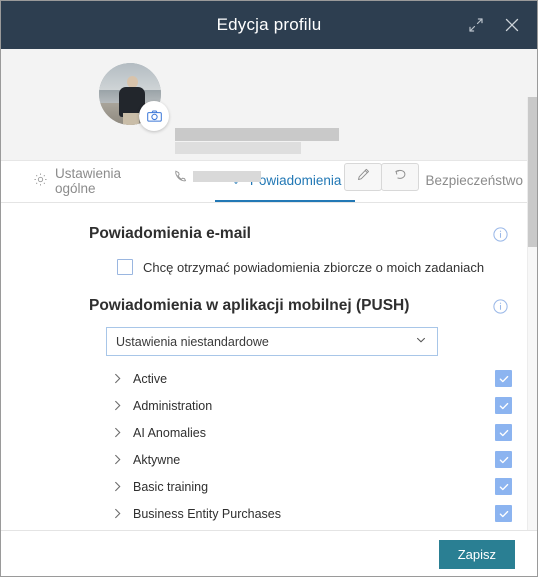 The image size is (538, 577). What do you see at coordinates (476, 25) in the screenshot?
I see `expand-icon` at bounding box center [476, 25].